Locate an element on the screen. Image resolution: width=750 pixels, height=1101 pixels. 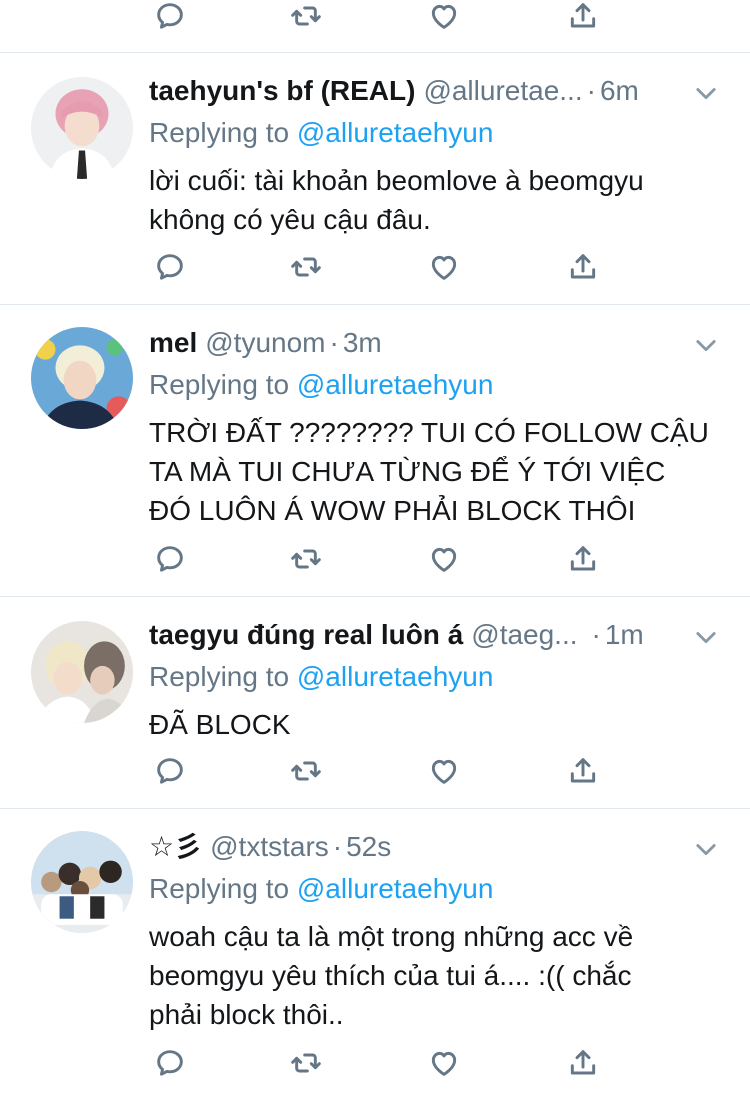
tweet-header: mel @tyunom · 3m is located at coordinates (439, 343).